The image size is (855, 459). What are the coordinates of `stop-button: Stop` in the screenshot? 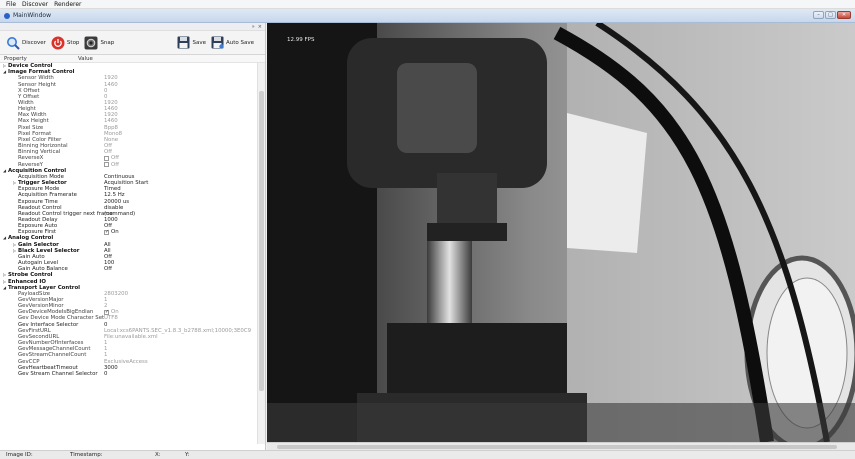 It's located at (65, 43).